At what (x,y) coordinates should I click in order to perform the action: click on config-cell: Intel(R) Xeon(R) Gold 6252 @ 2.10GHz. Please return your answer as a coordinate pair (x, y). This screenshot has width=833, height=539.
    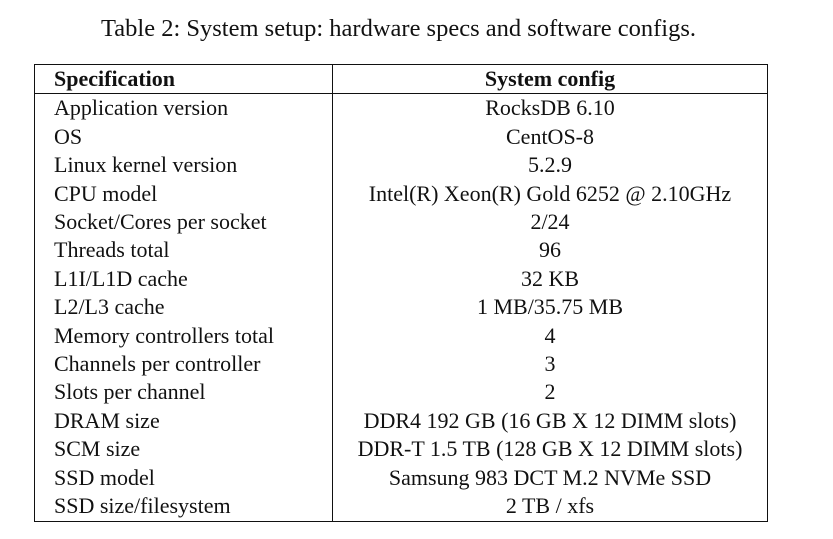
    Looking at the image, I should click on (550, 194).